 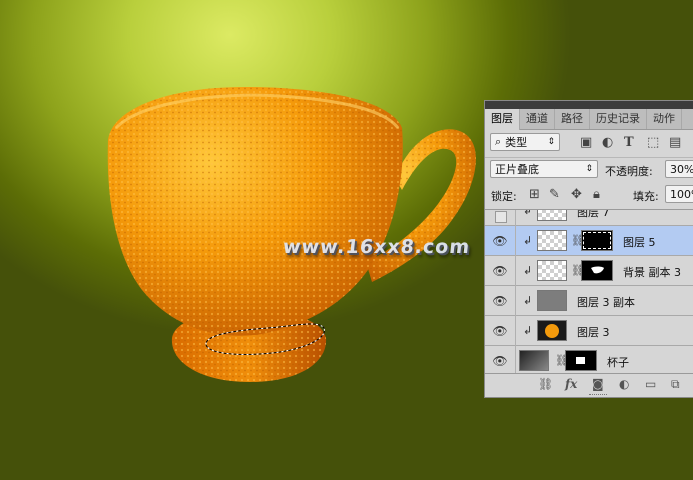 I want to click on filter-row: ⌕ 类型 ⇕ ▣ ◐ T ⬚ ▤, so click(x=589, y=143).